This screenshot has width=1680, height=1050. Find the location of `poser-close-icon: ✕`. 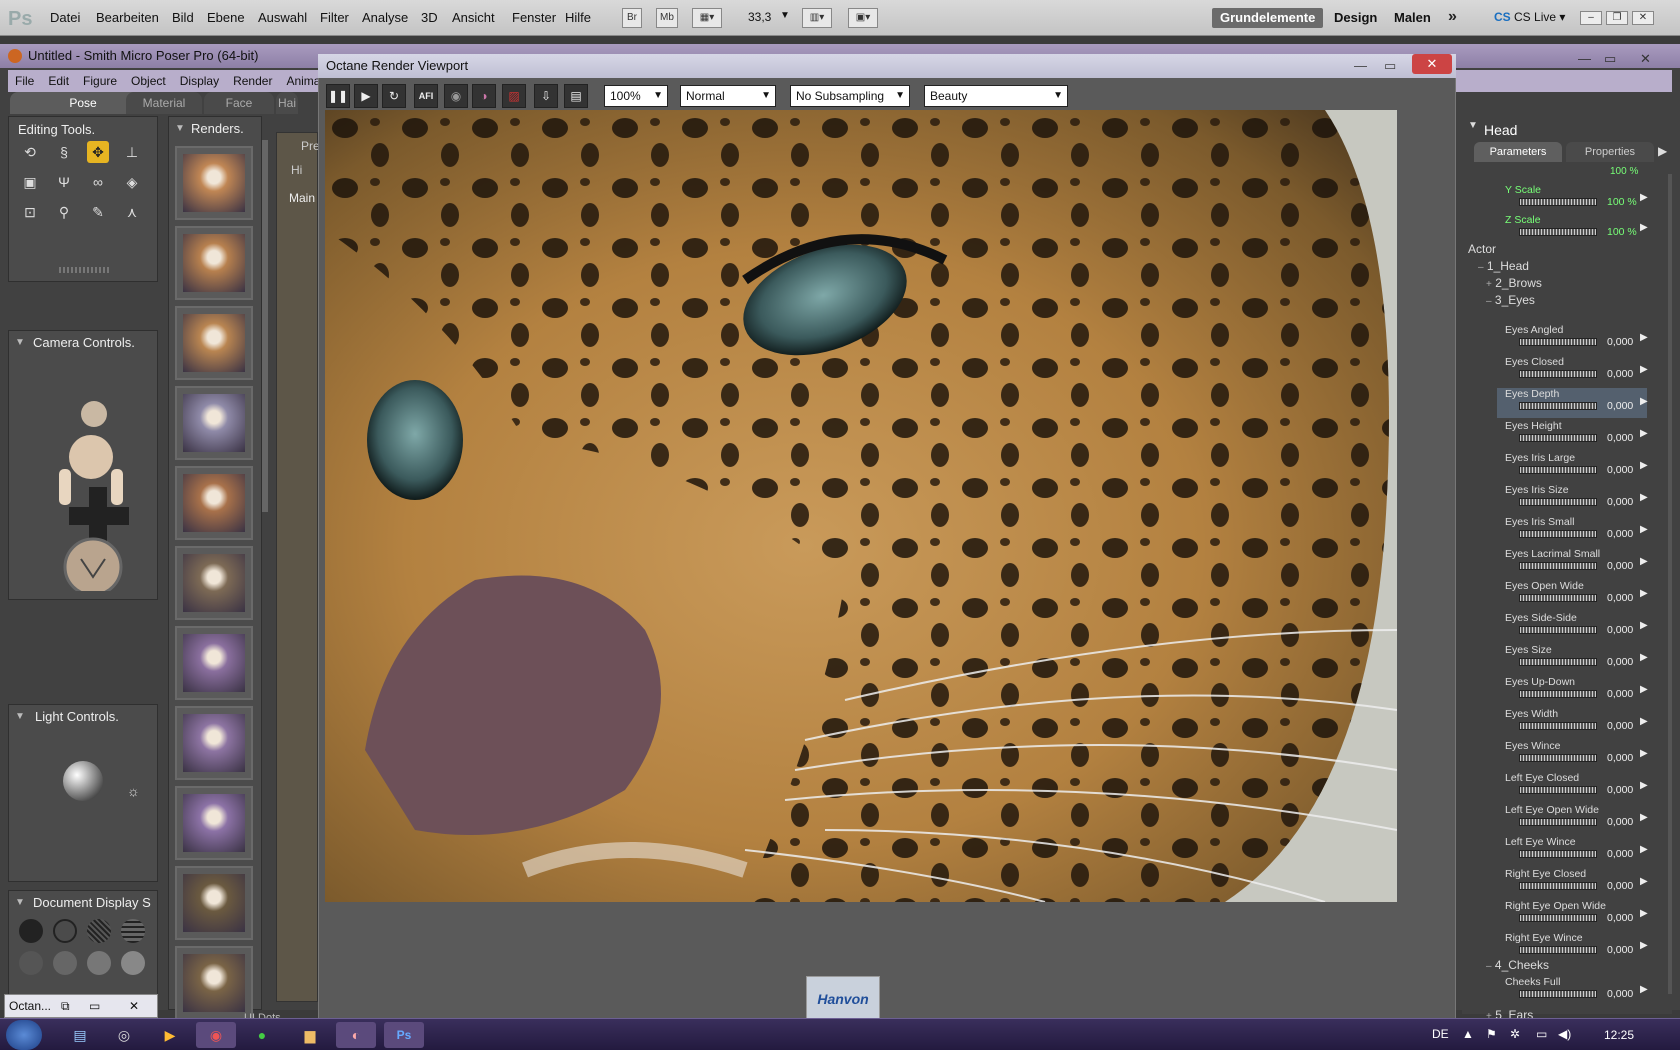

poser-close-icon: ✕ is located at coordinates (1645, 59).